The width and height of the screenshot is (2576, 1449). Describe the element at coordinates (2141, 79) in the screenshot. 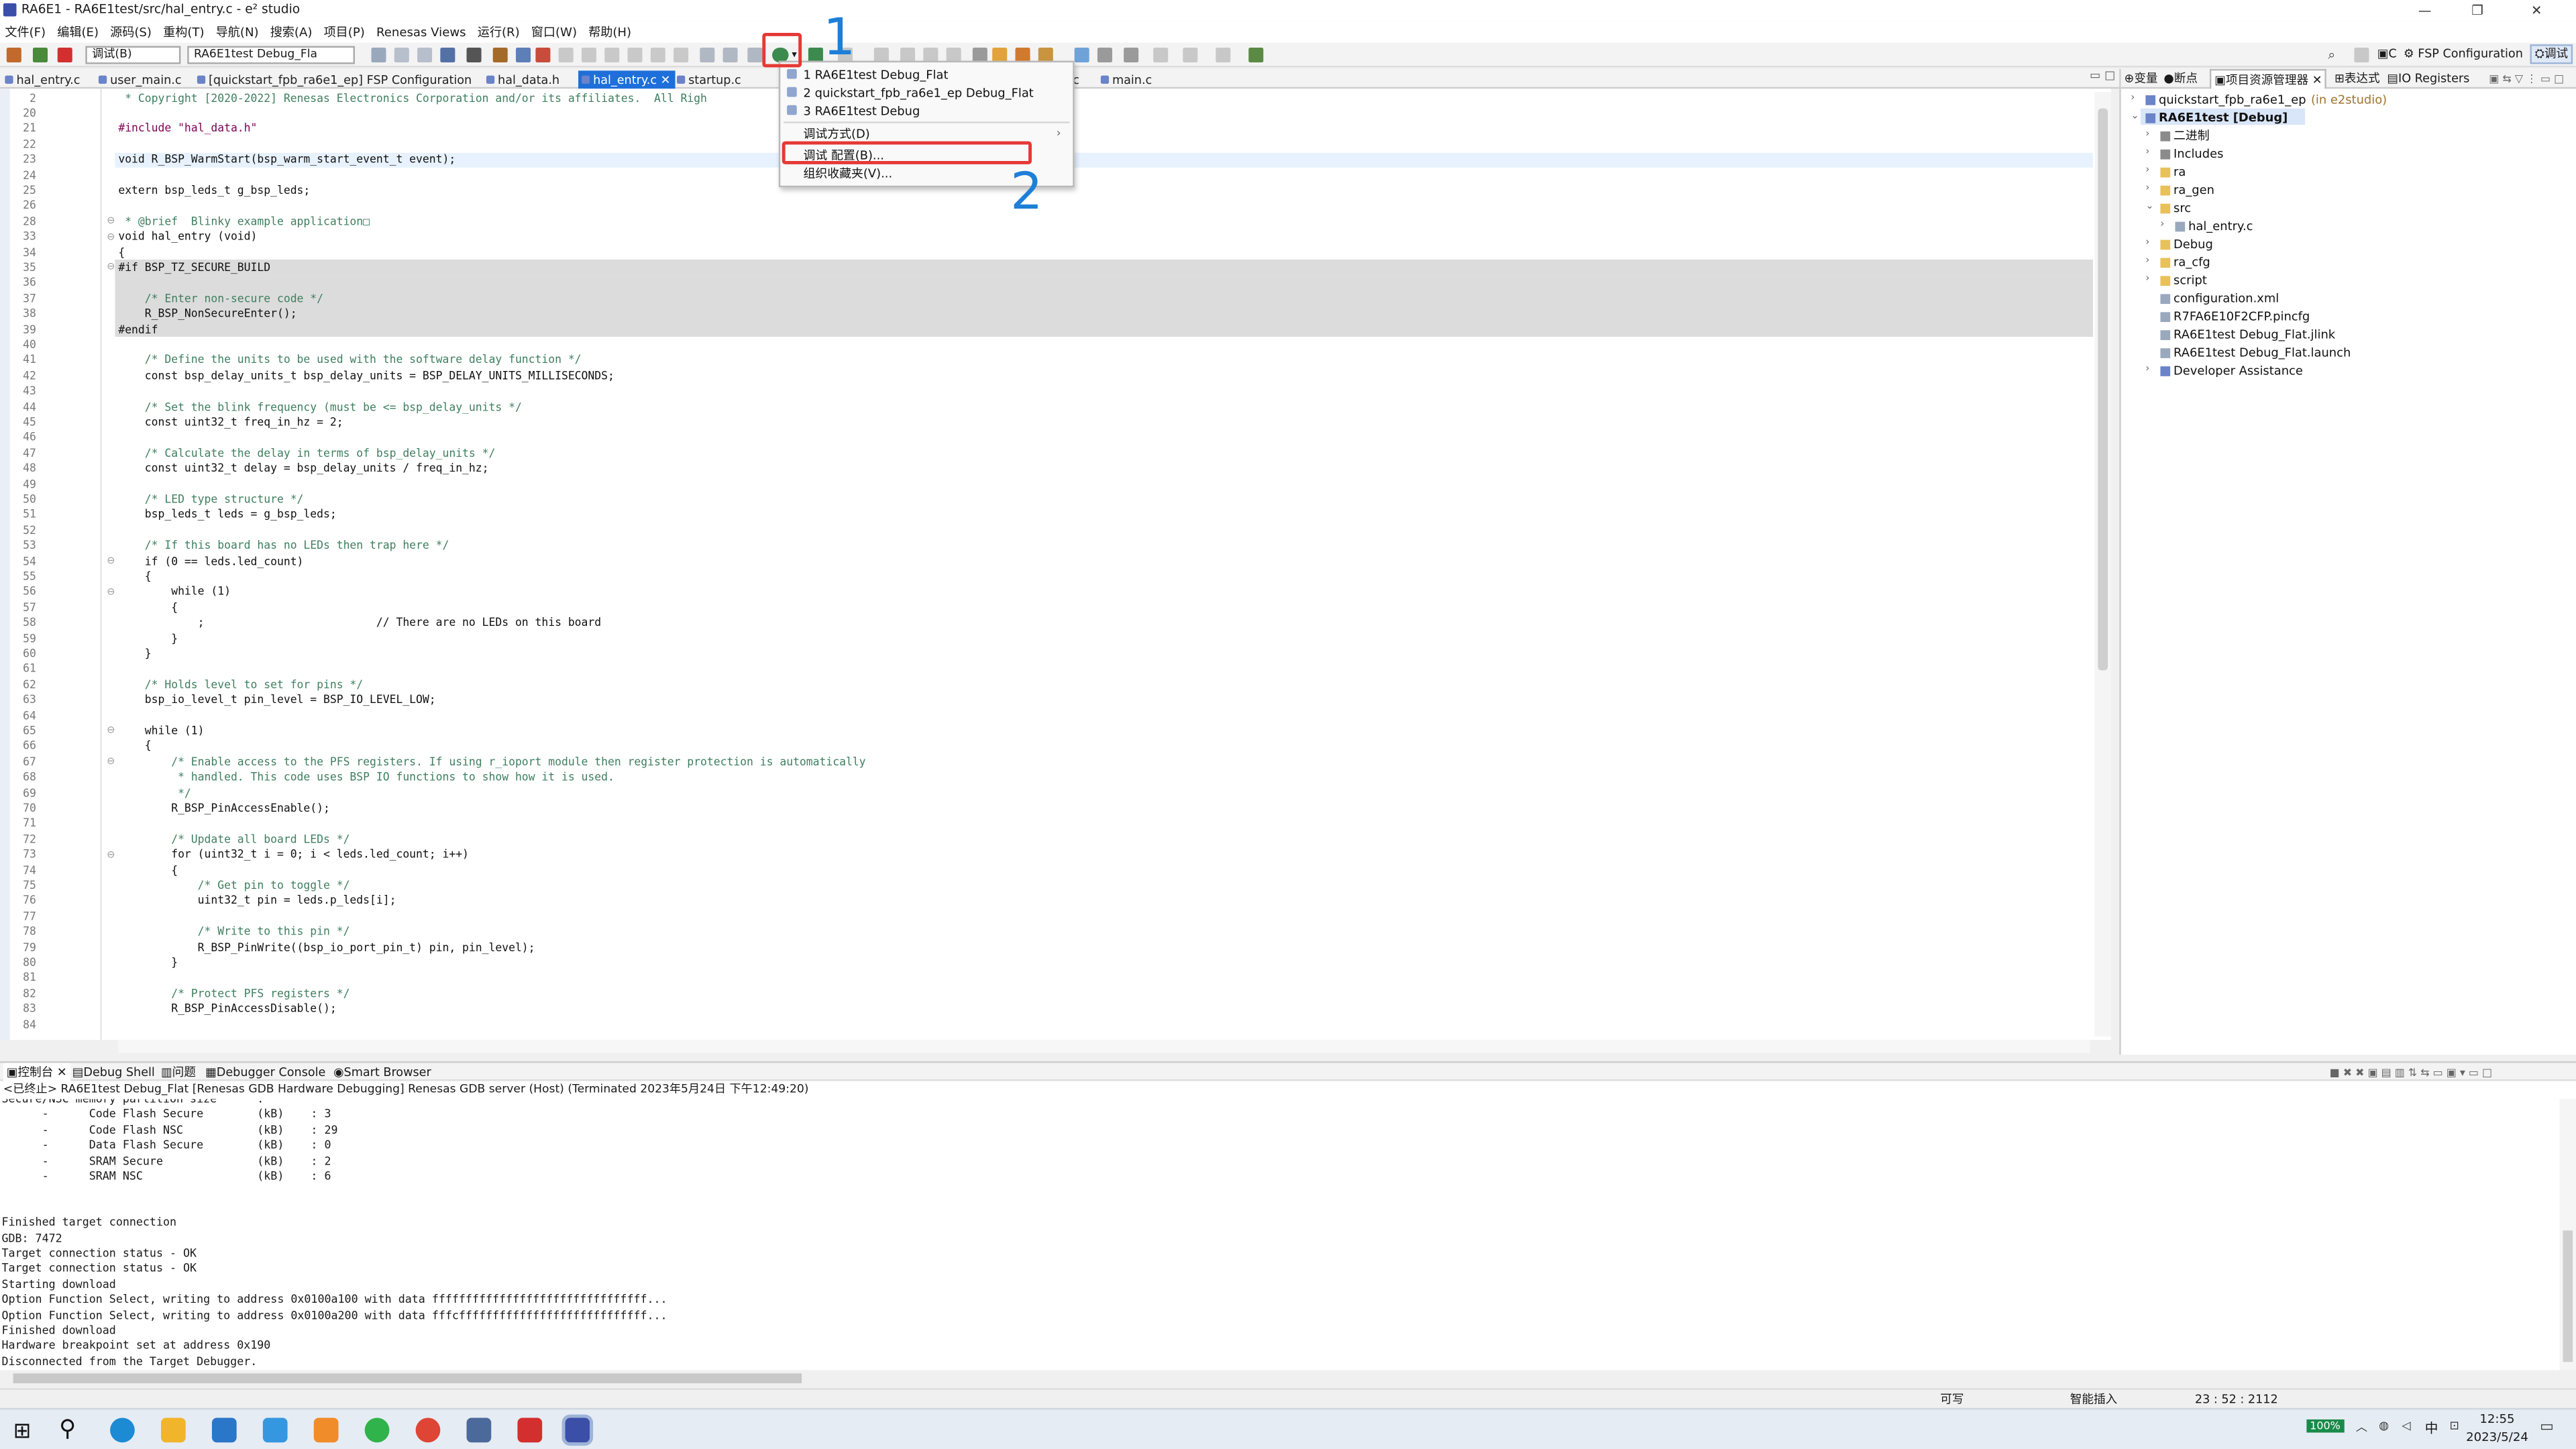

I see `tab-variables: ⊕变量` at that location.